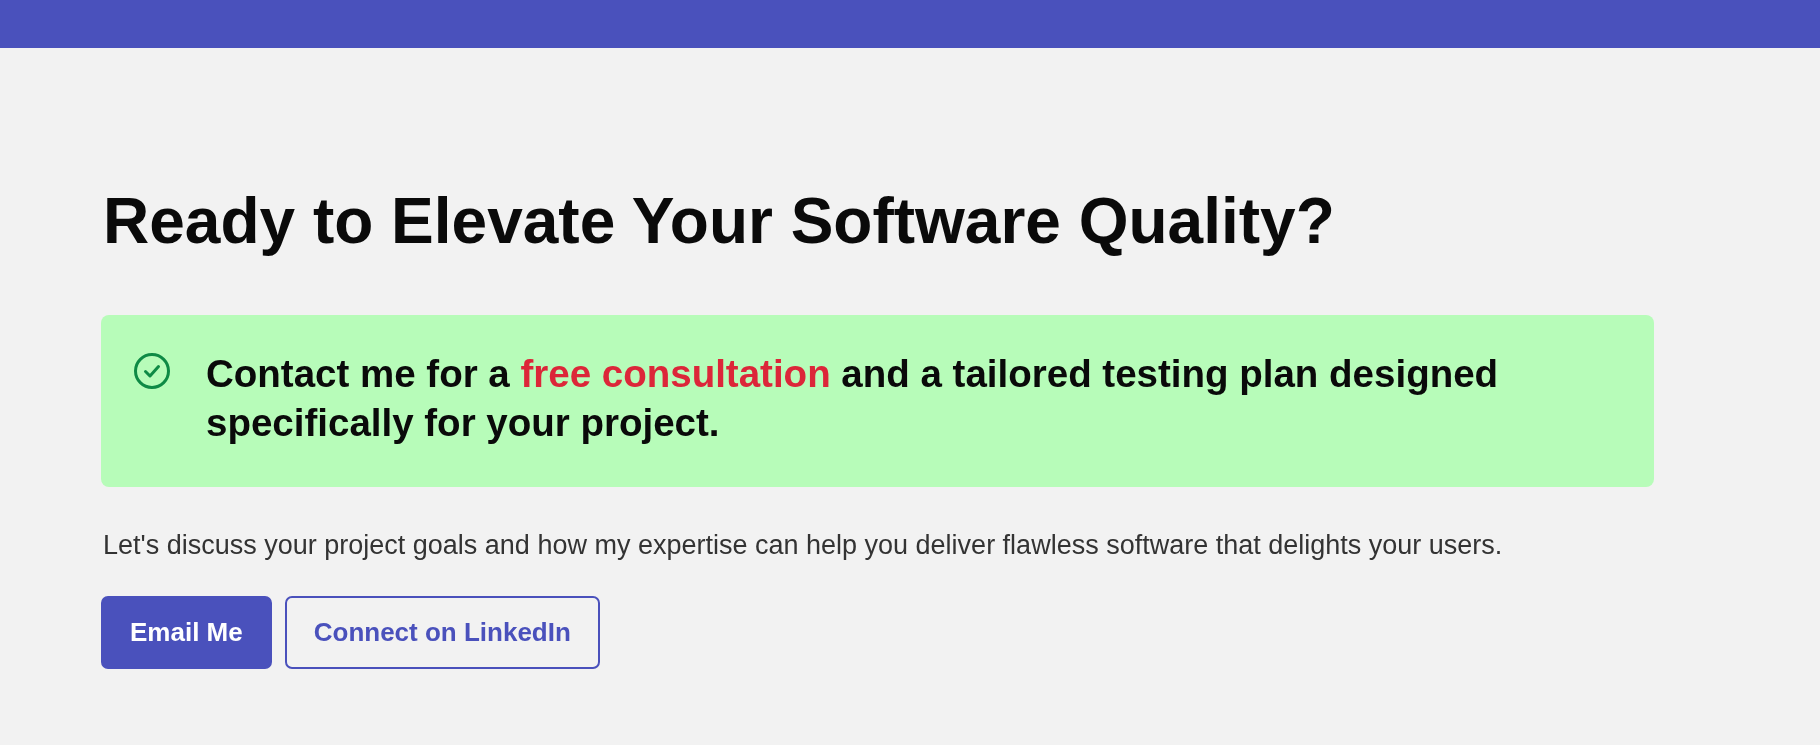 This screenshot has width=1820, height=745. What do you see at coordinates (719, 221) in the screenshot?
I see `page-heading: Ready to Elevate Your Software Quality?` at bounding box center [719, 221].